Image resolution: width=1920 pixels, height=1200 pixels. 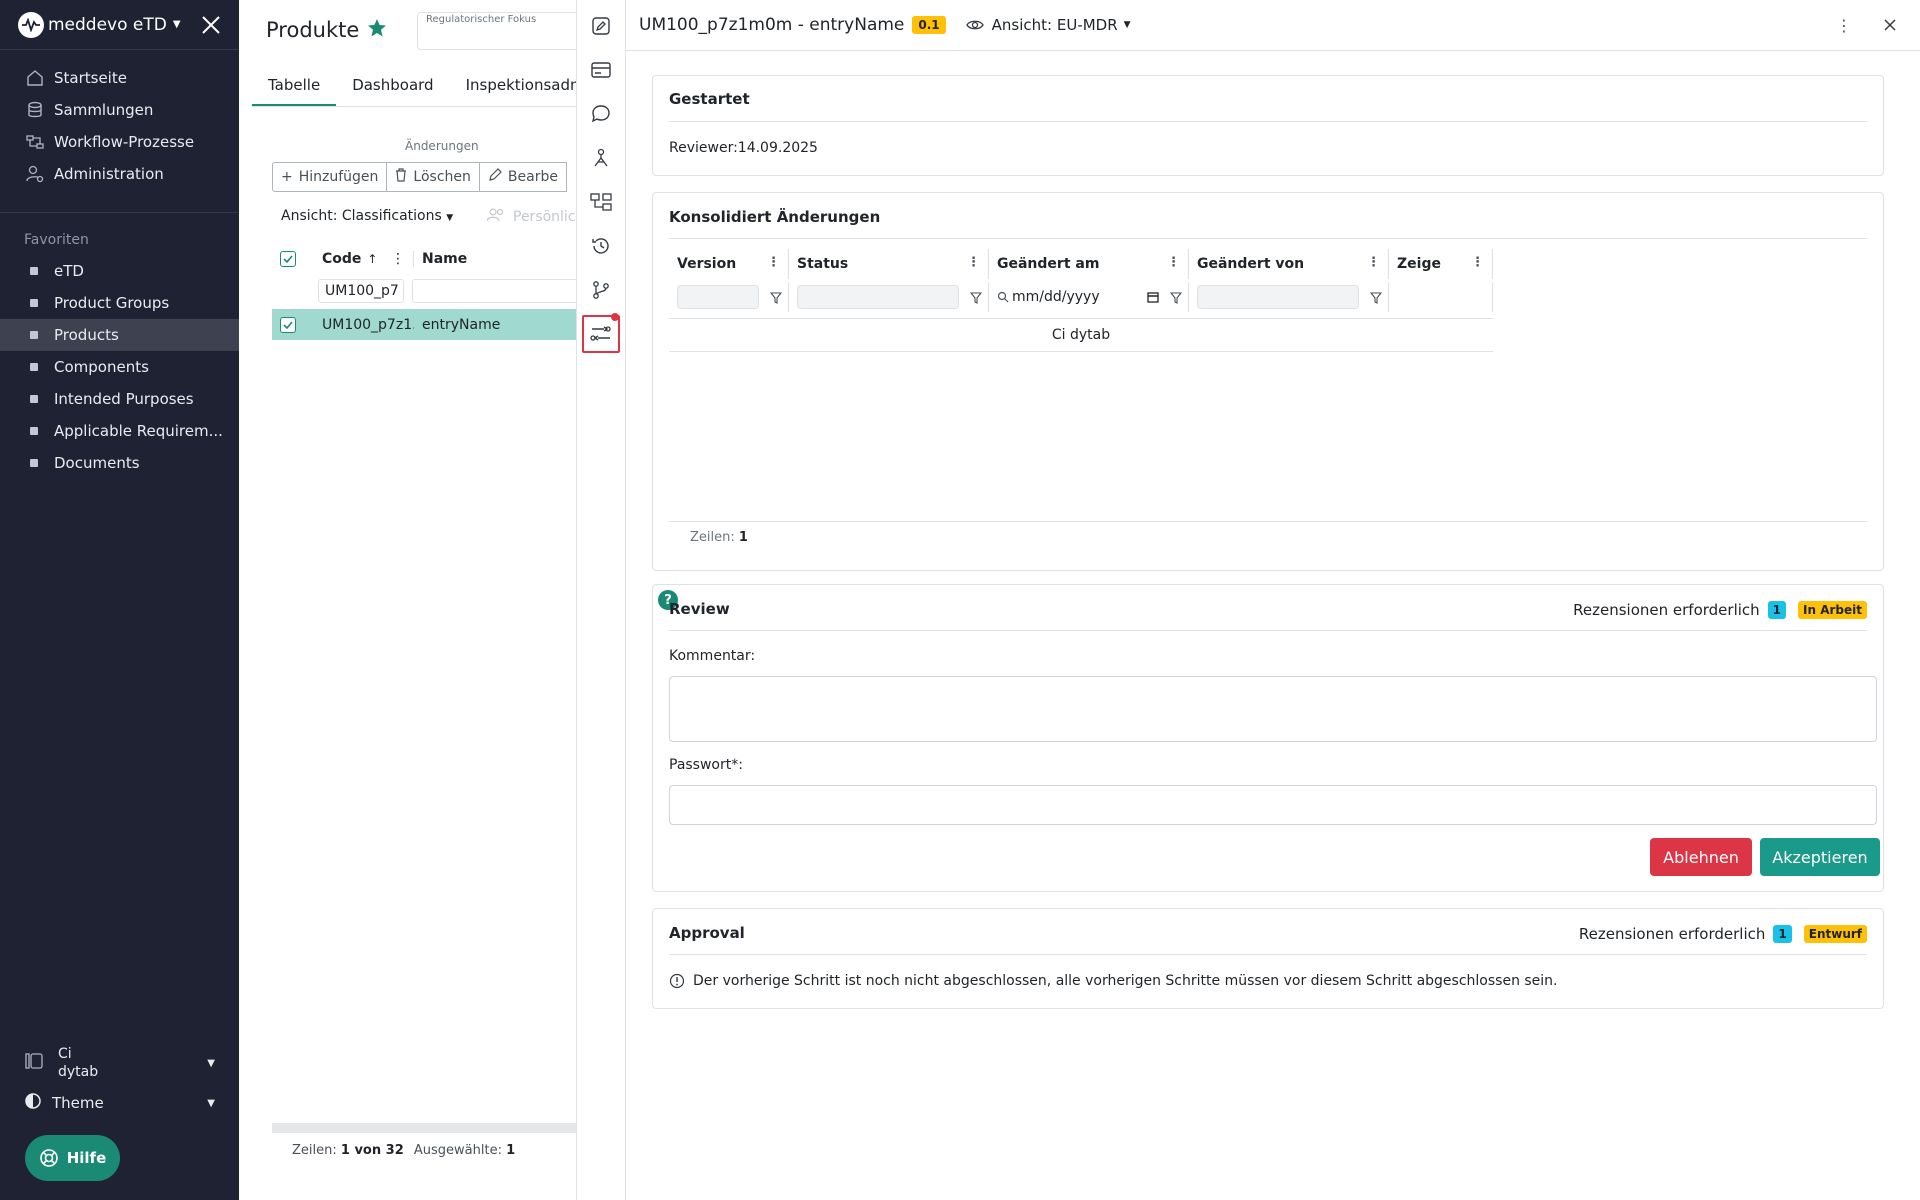 I want to click on database-icon, so click(x=35, y=110).